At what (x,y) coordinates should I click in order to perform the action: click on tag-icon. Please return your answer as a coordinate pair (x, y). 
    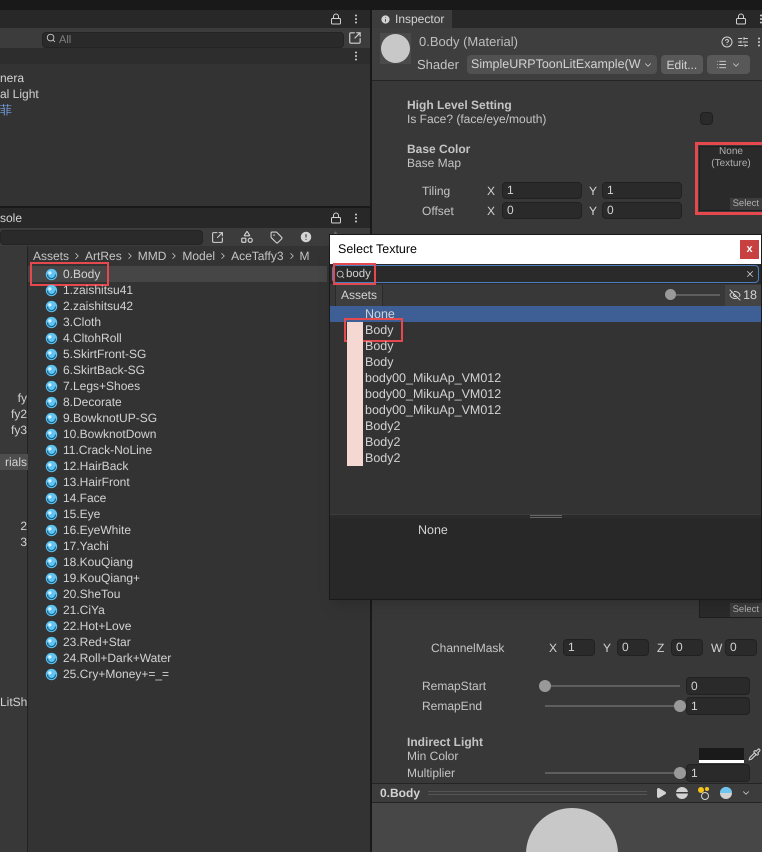
    Looking at the image, I should click on (276, 237).